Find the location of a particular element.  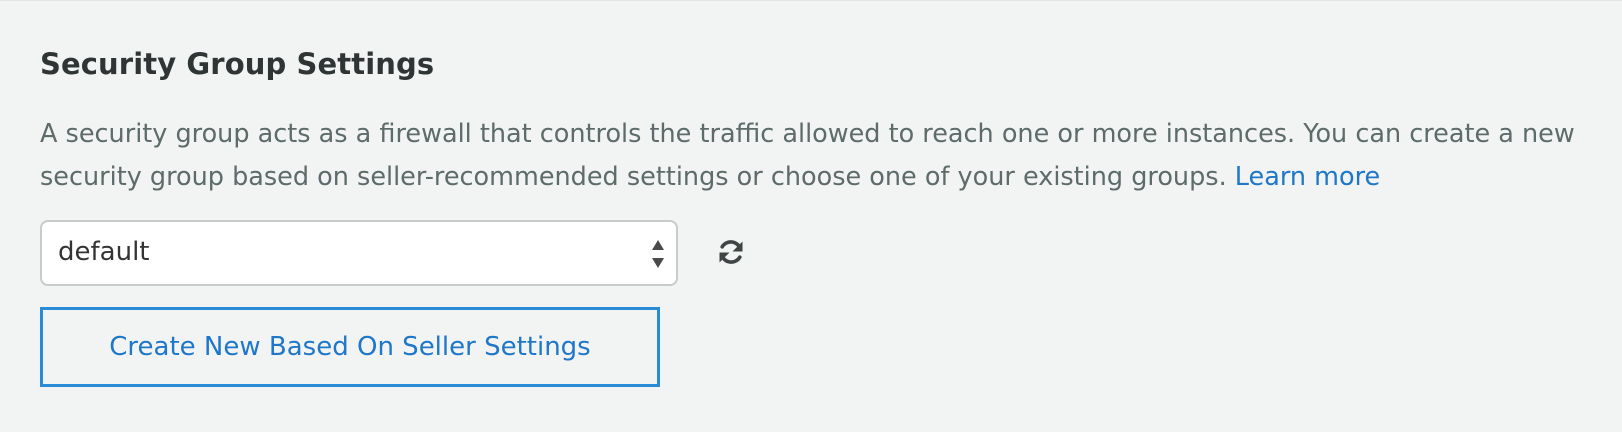

refresh-icon is located at coordinates (731, 252).